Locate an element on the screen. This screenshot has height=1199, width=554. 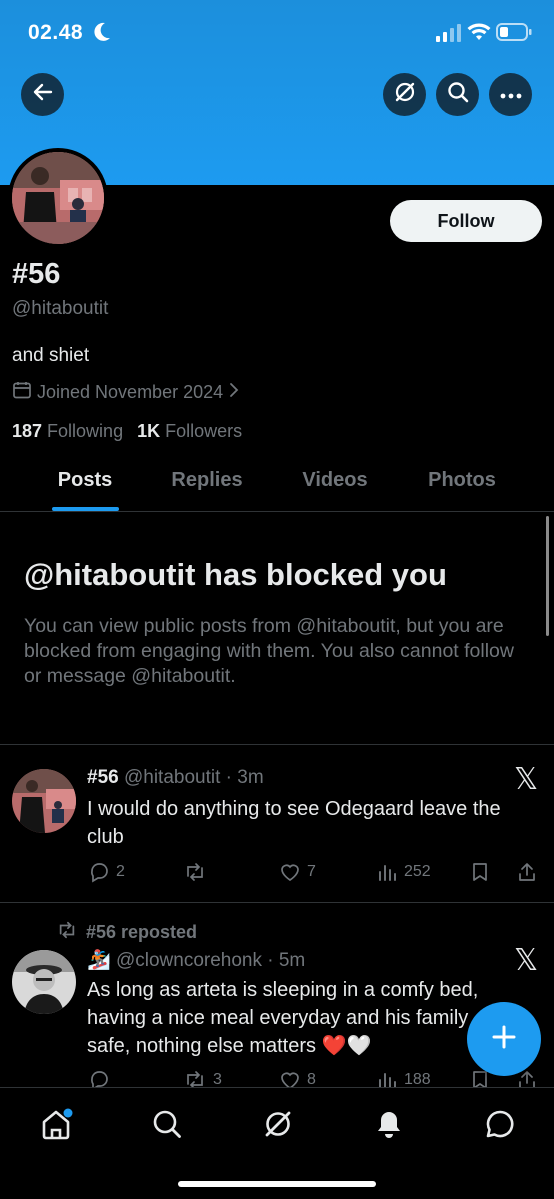
profile-name: #56 is located at coordinates (36, 274).